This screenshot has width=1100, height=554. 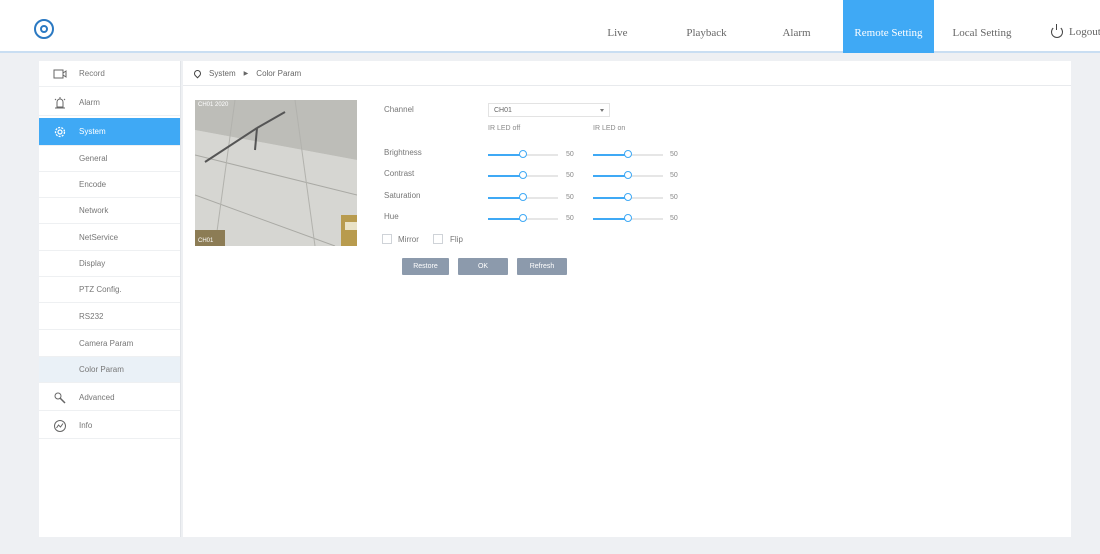 I want to click on contrast-slider-ir-off, so click(x=523, y=176).